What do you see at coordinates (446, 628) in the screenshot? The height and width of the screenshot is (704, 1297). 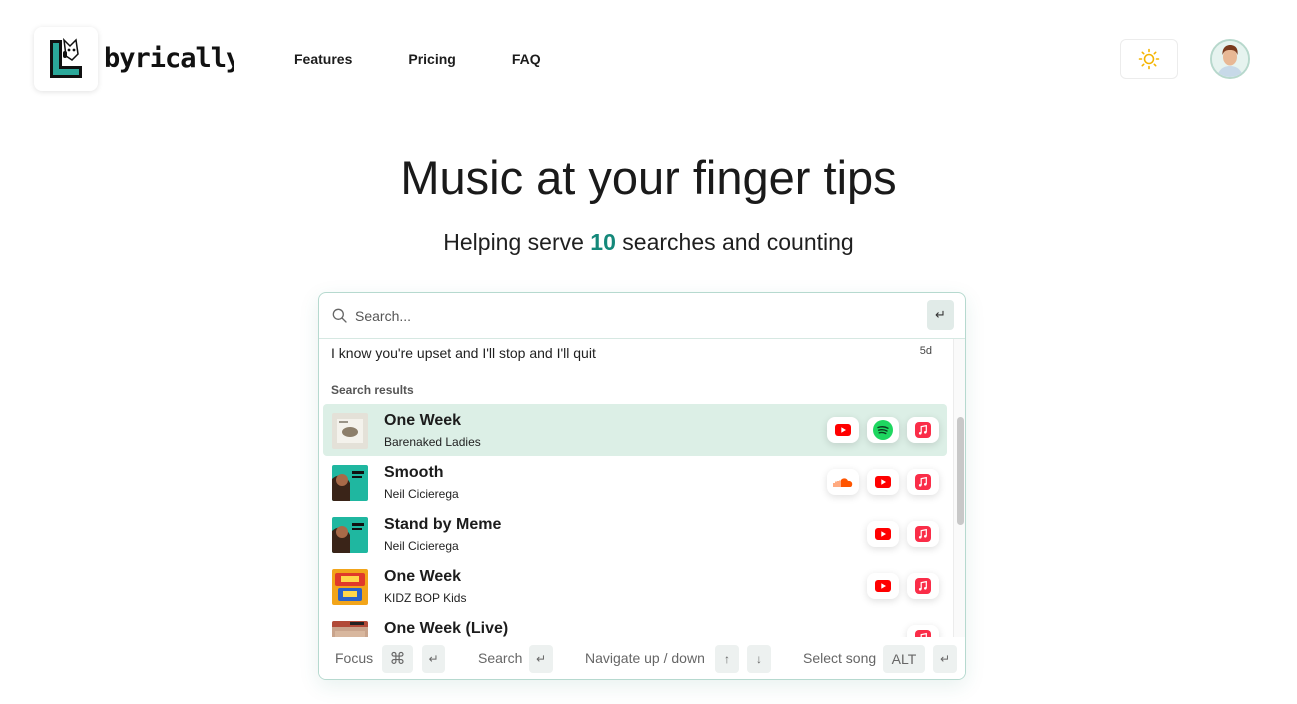 I see `song-title: One Week (Live)` at bounding box center [446, 628].